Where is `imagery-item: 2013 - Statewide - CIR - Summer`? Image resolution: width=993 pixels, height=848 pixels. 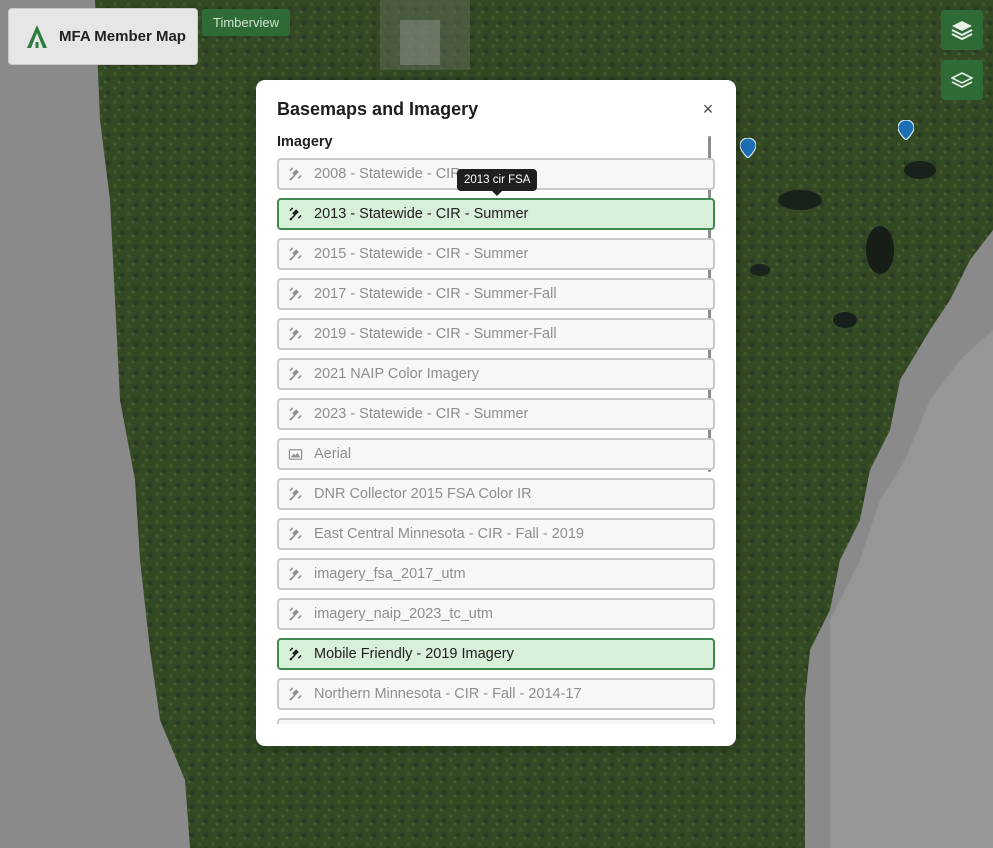 imagery-item: 2013 - Statewide - CIR - Summer is located at coordinates (496, 214).